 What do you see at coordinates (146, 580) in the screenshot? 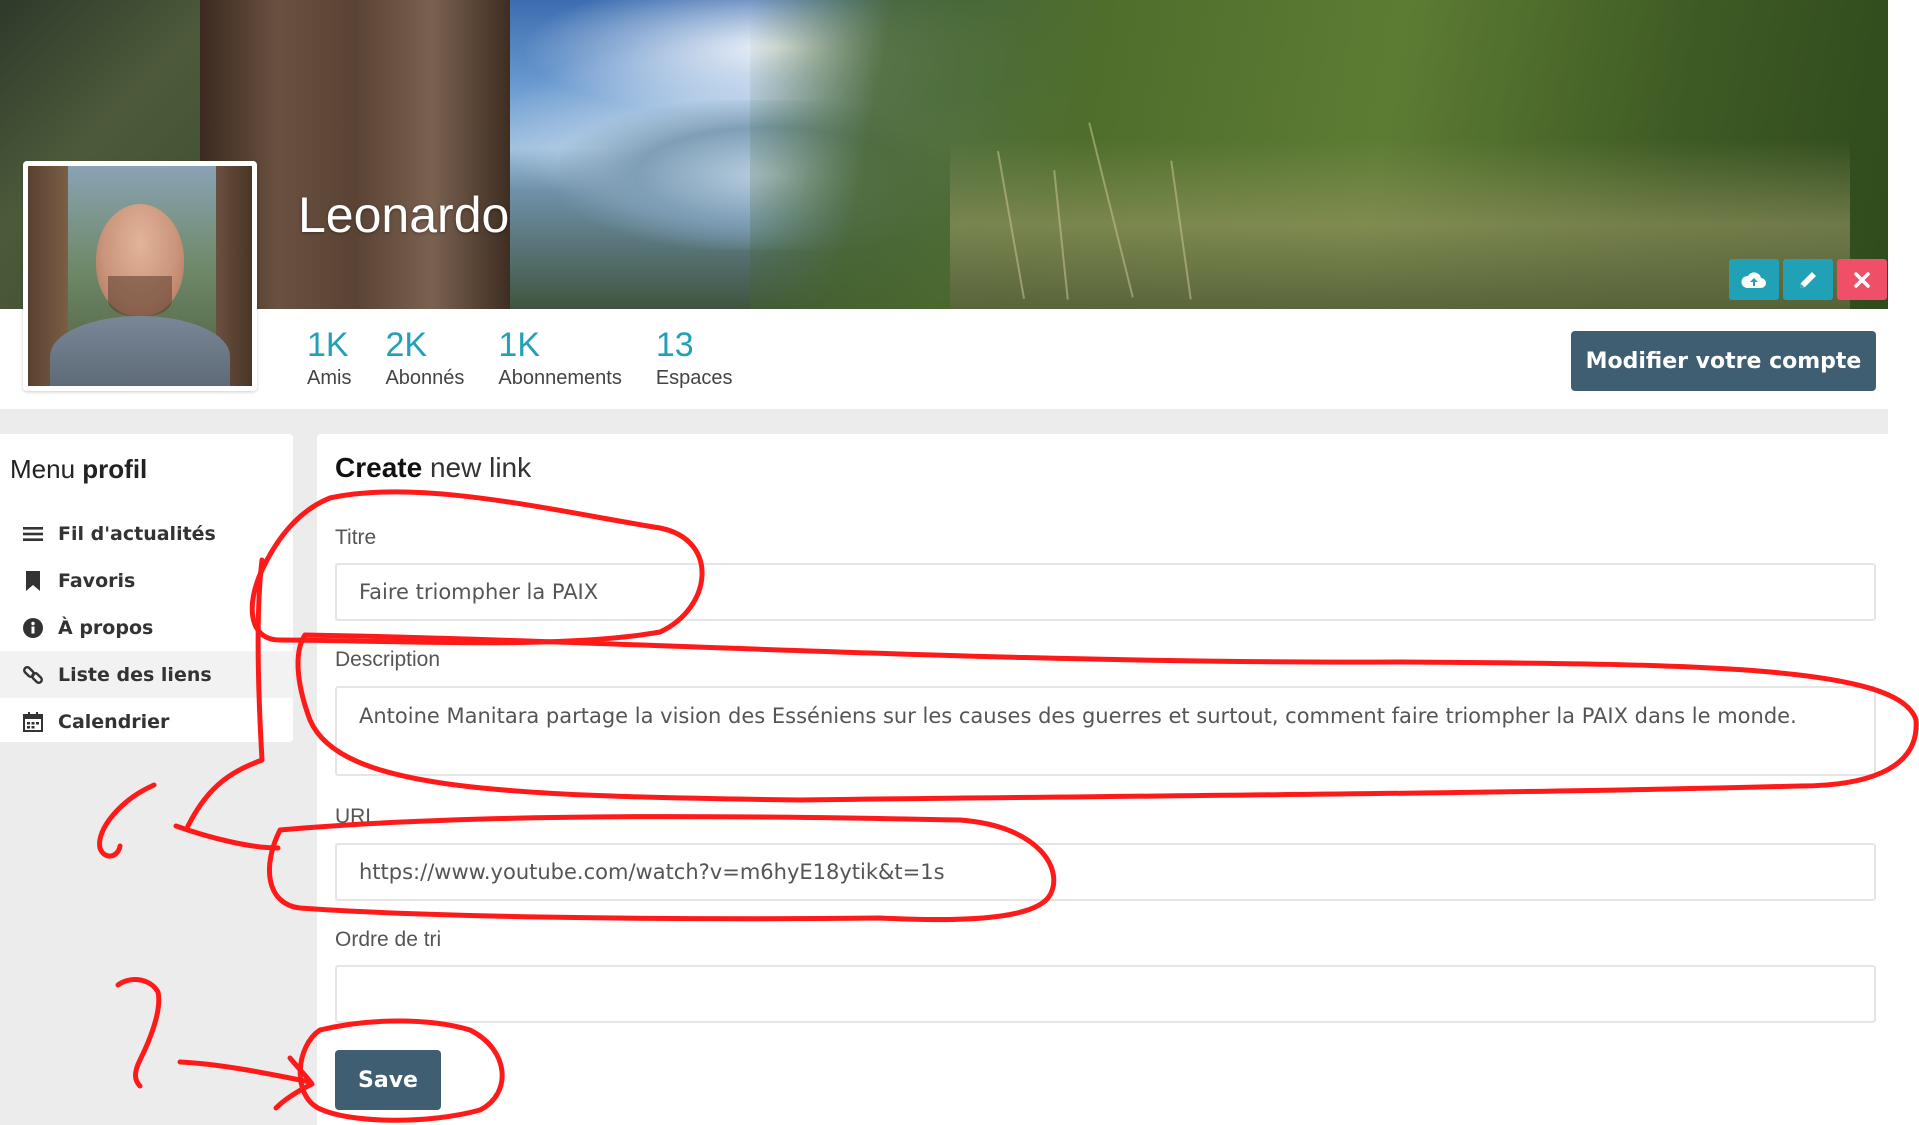
I see `menu-item-favorites: Favoris` at bounding box center [146, 580].